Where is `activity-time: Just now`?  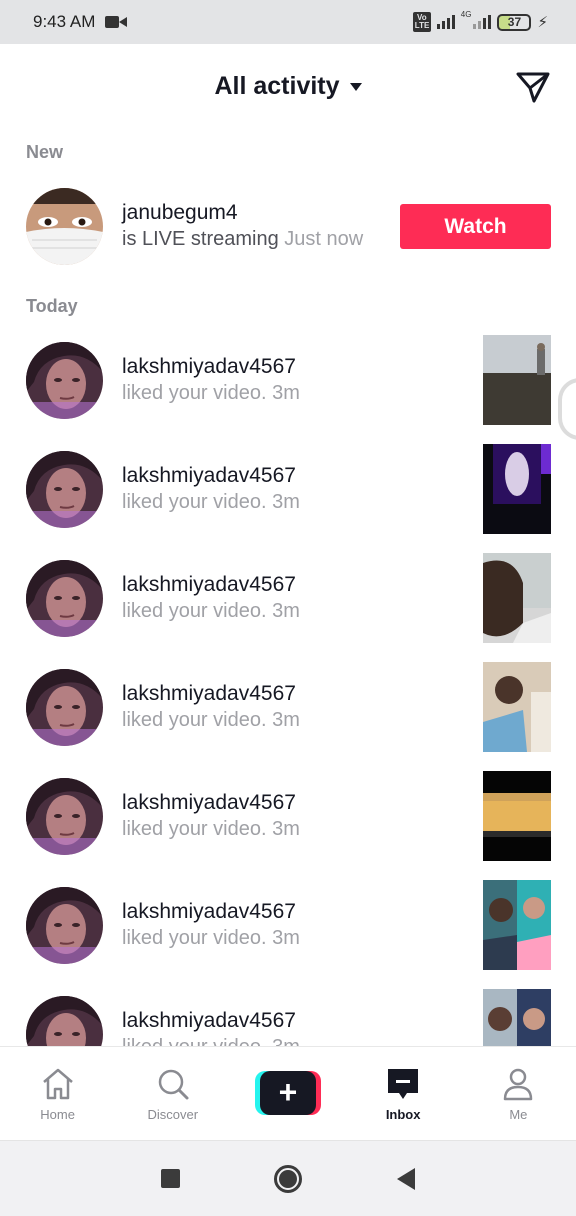 activity-time: Just now is located at coordinates (324, 239).